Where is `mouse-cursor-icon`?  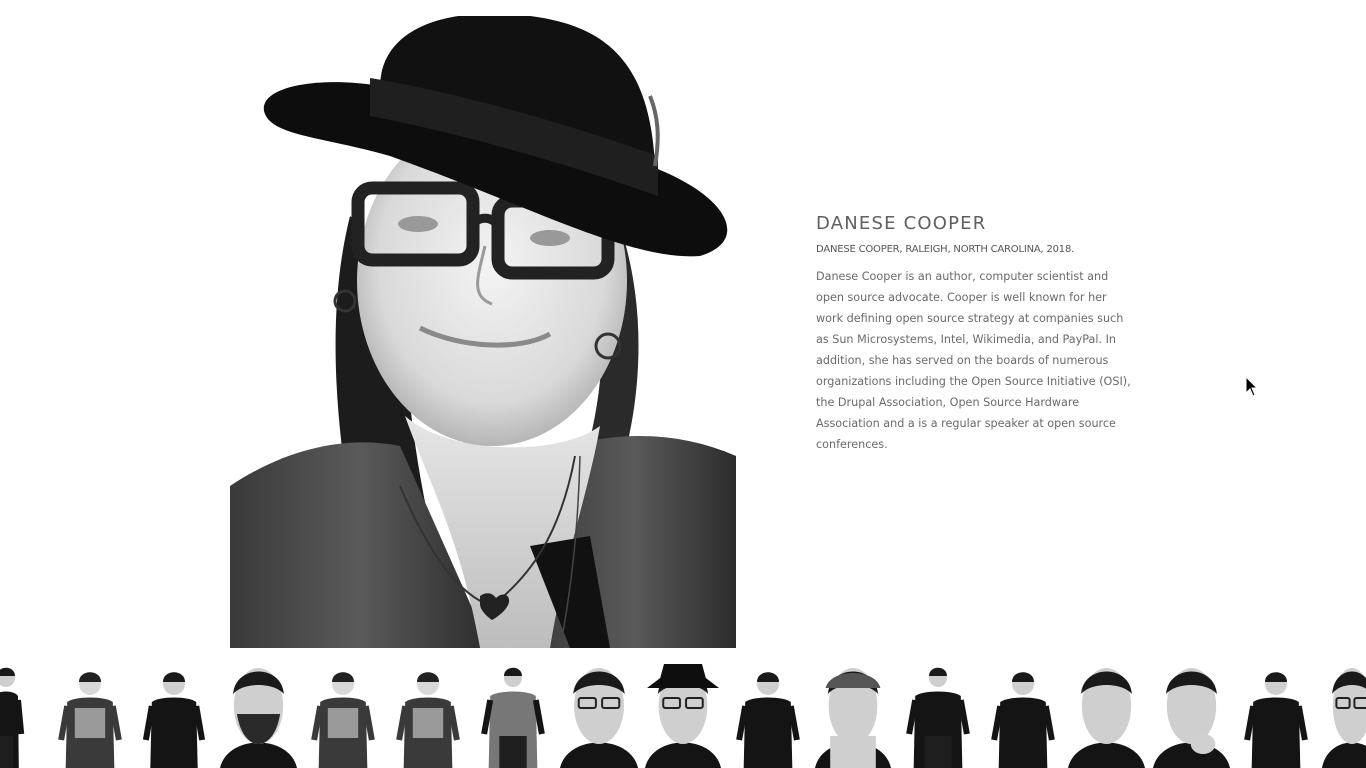
mouse-cursor-icon is located at coordinates (1252, 386).